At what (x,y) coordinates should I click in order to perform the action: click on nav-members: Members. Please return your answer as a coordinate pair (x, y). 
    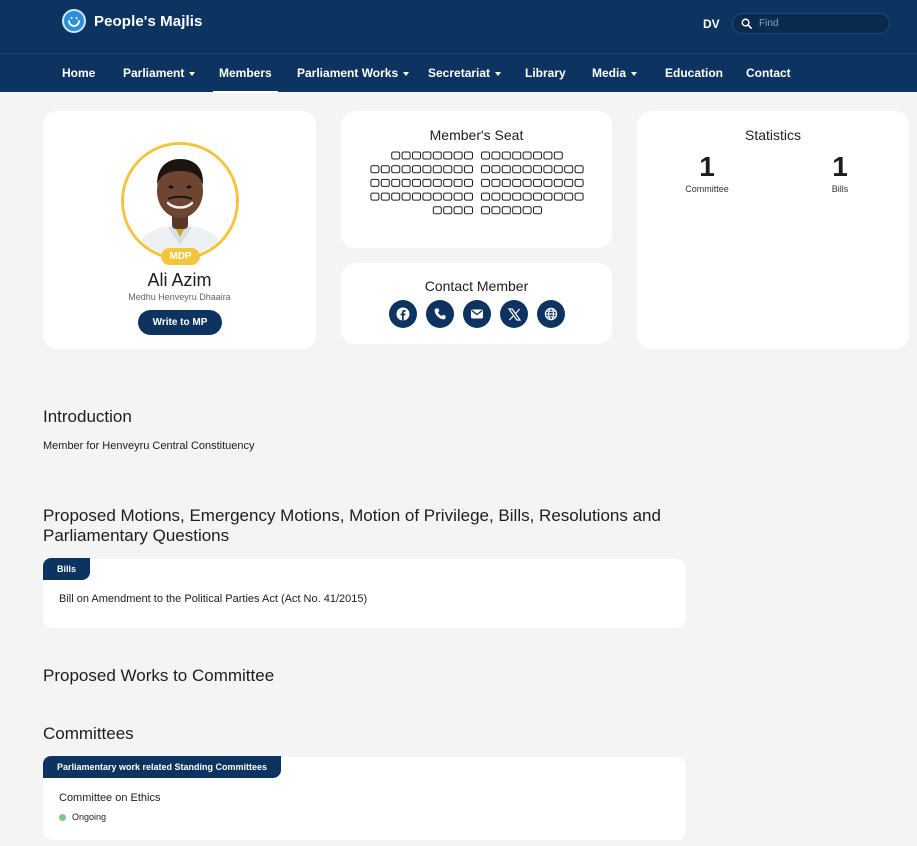
    Looking at the image, I should click on (245, 73).